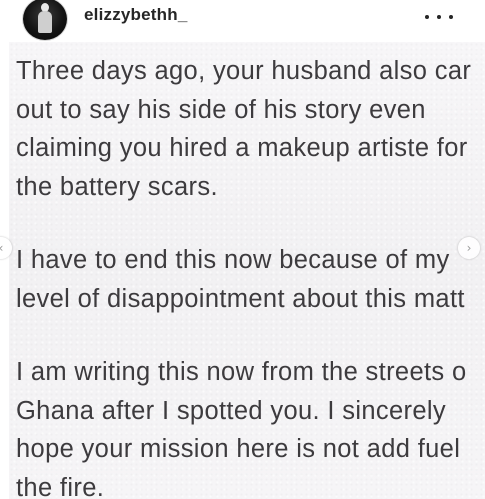 Image resolution: width=485 pixels, height=499 pixels. What do you see at coordinates (240, 298) in the screenshot?
I see `text-line: level of disappointment about this matt` at bounding box center [240, 298].